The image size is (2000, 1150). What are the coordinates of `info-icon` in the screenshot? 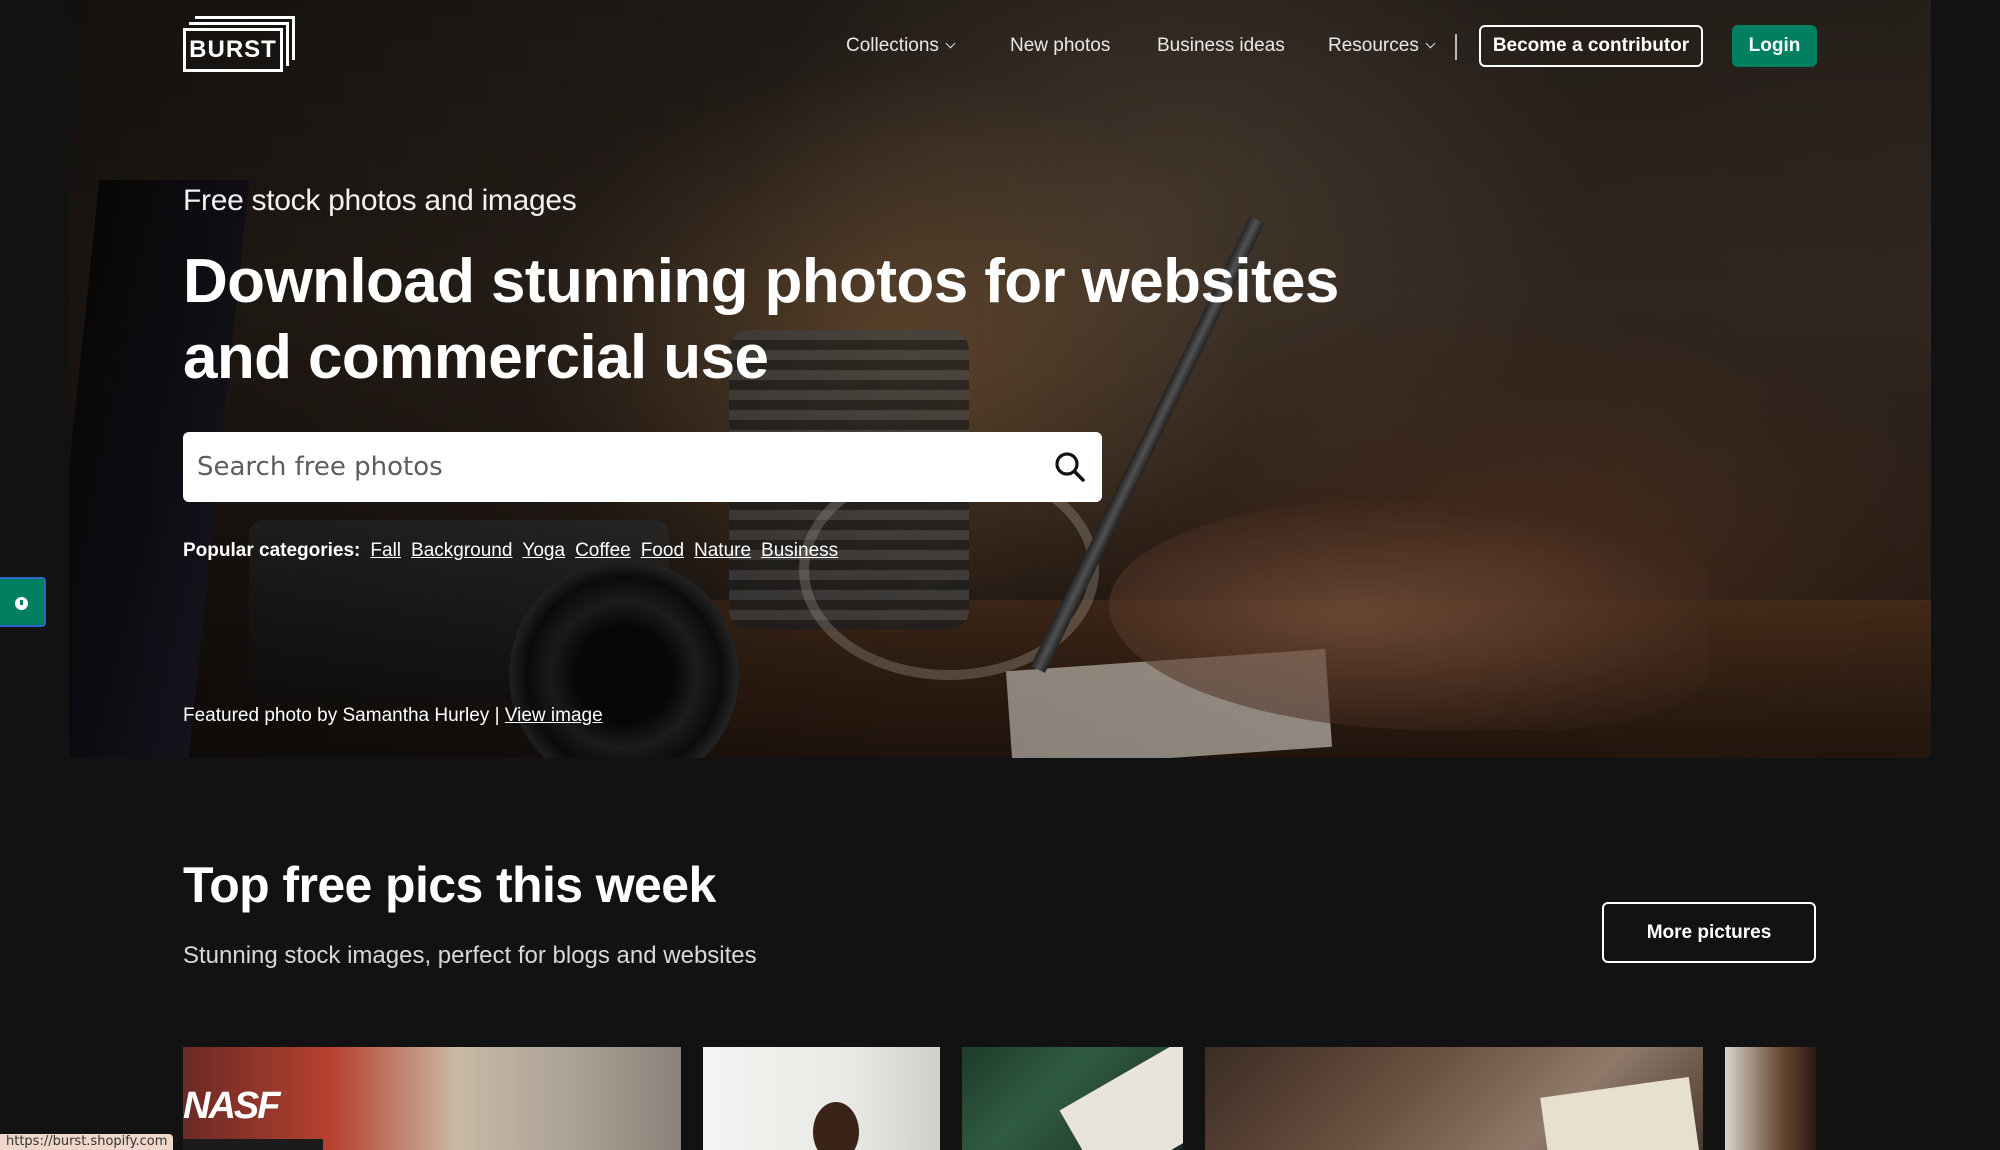 It's located at (21, 603).